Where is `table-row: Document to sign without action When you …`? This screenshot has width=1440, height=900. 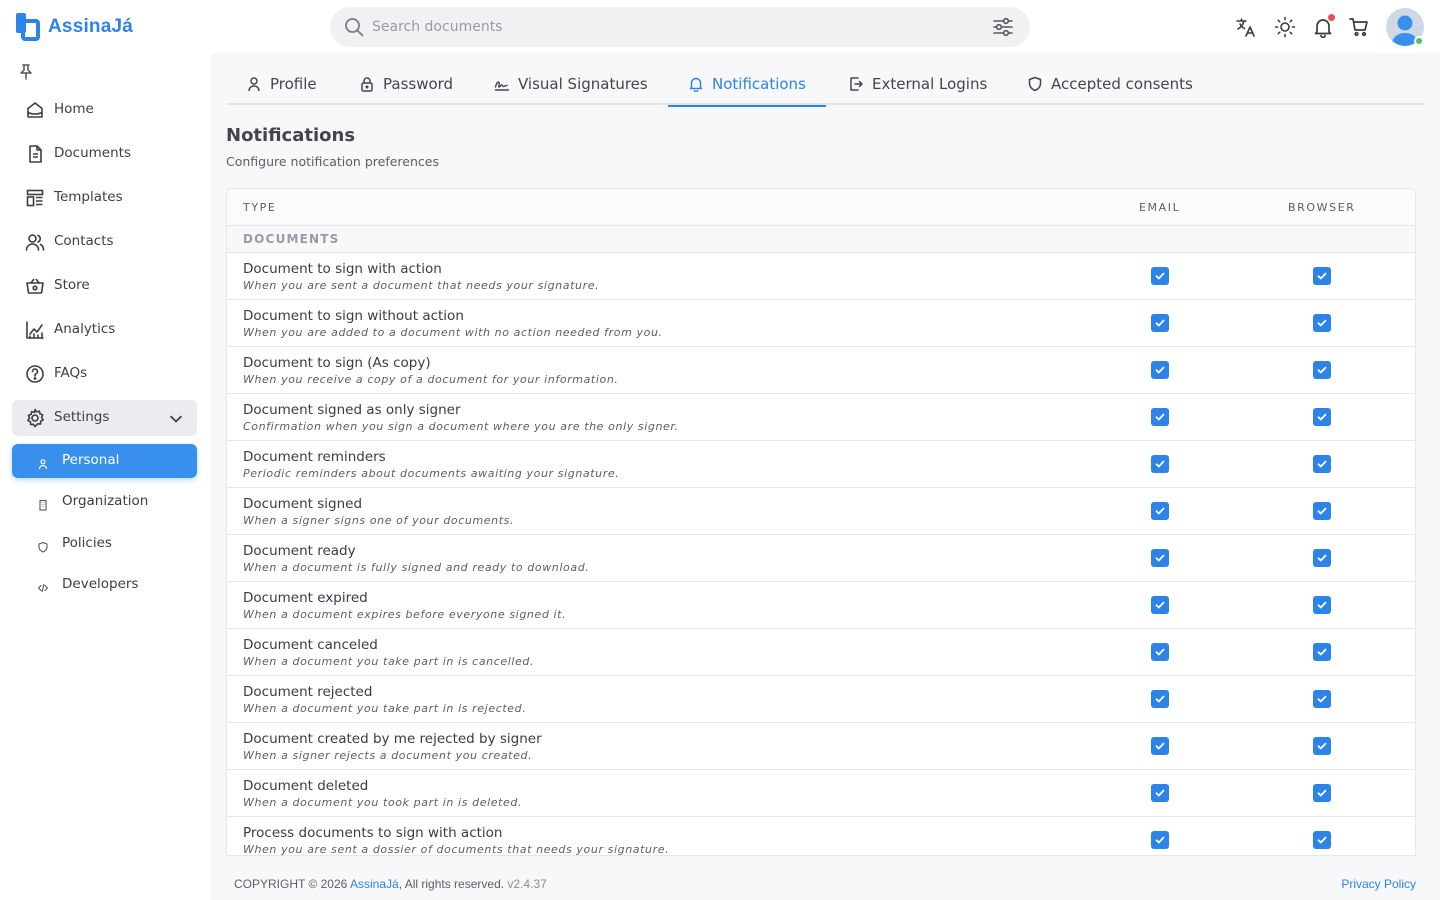
table-row: Document to sign without action When you … is located at coordinates (821, 323).